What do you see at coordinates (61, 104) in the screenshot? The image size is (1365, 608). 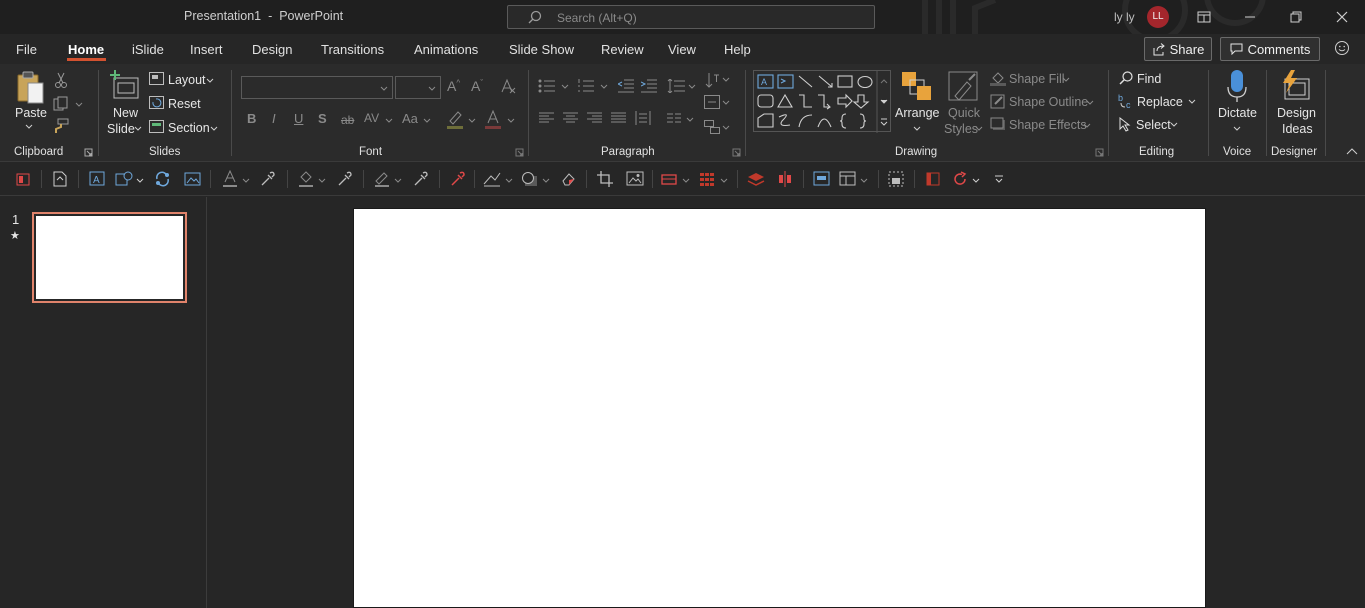 I see `copy-icon` at bounding box center [61, 104].